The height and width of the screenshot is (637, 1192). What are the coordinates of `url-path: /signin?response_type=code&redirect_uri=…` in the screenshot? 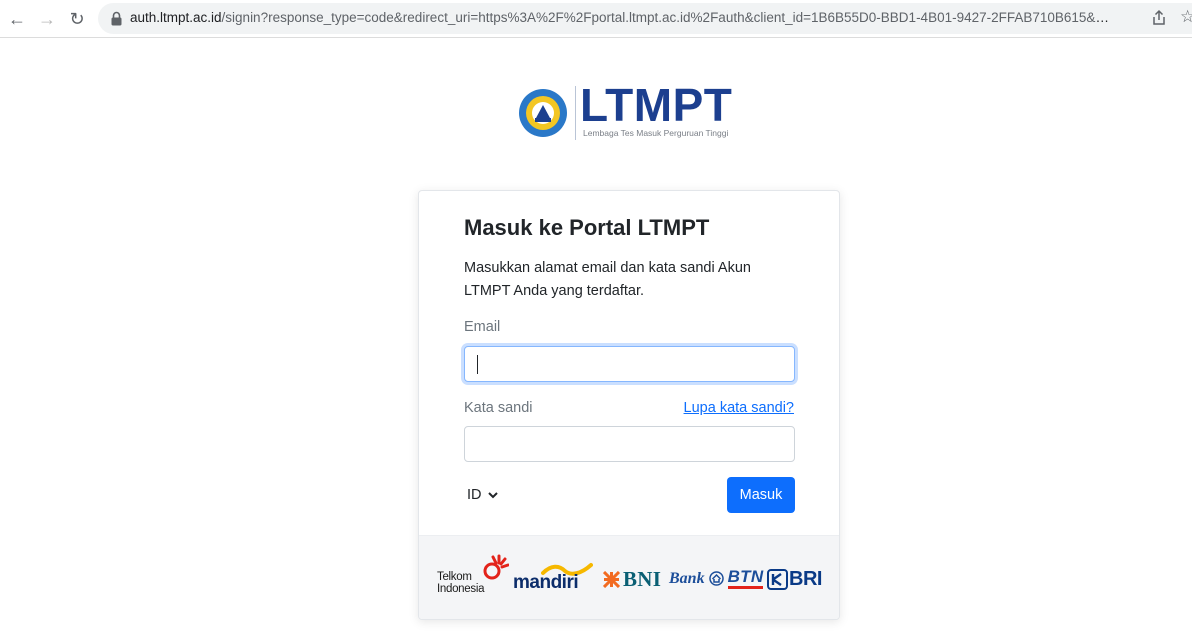 It's located at (668, 17).